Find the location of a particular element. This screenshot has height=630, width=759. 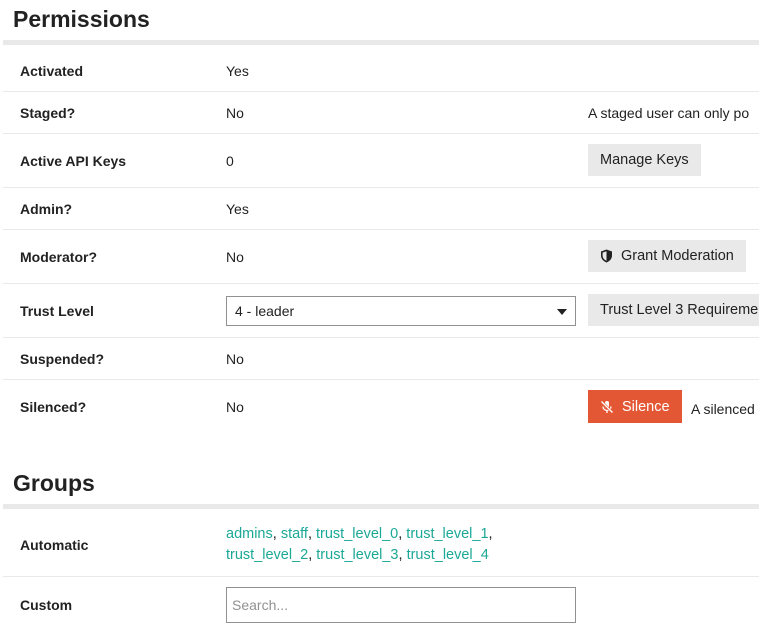

group-link: trust_level_3 is located at coordinates (357, 555).